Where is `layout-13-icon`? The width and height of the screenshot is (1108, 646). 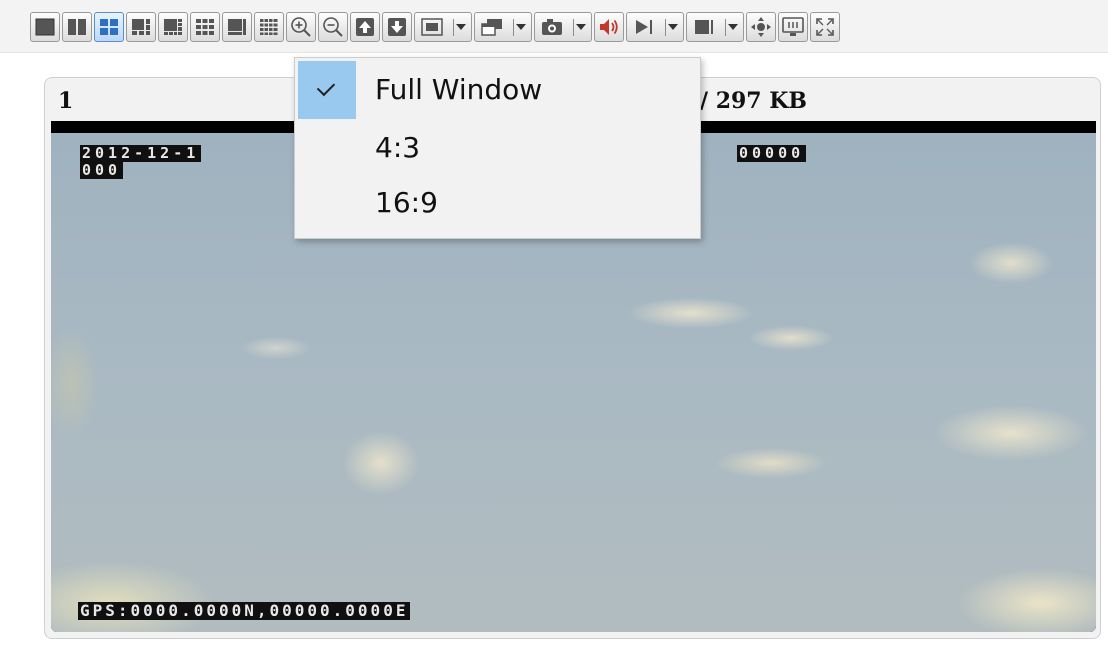
layout-13-icon is located at coordinates (237, 27).